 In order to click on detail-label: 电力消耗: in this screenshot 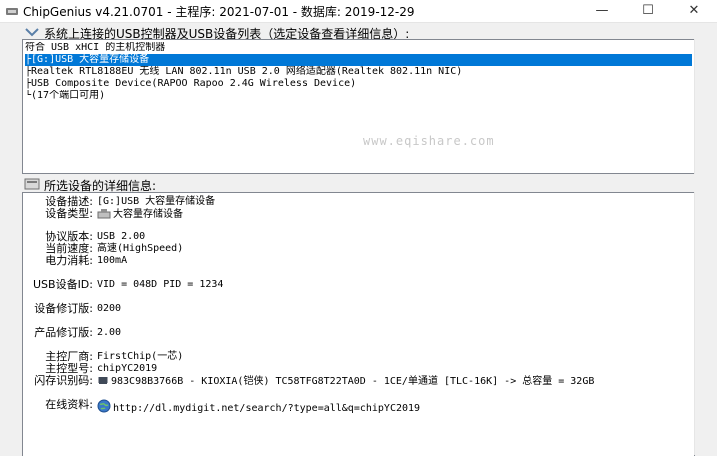, I will do `click(69, 260)`.